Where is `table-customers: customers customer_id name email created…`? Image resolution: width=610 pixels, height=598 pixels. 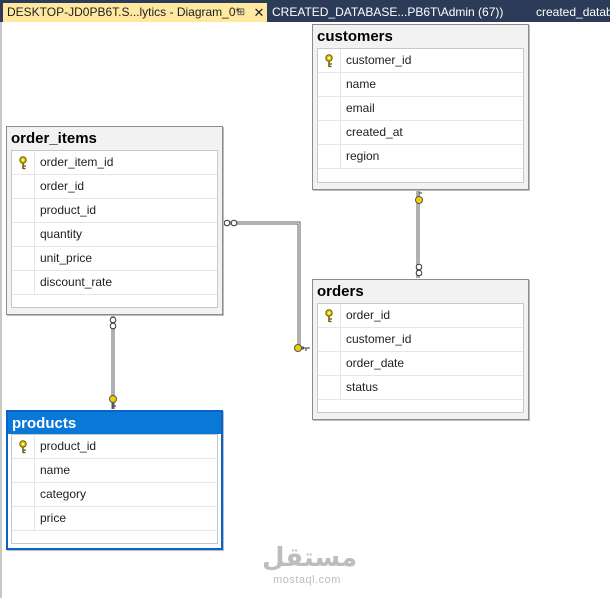 table-customers: customers customer_id name email created… is located at coordinates (420, 107).